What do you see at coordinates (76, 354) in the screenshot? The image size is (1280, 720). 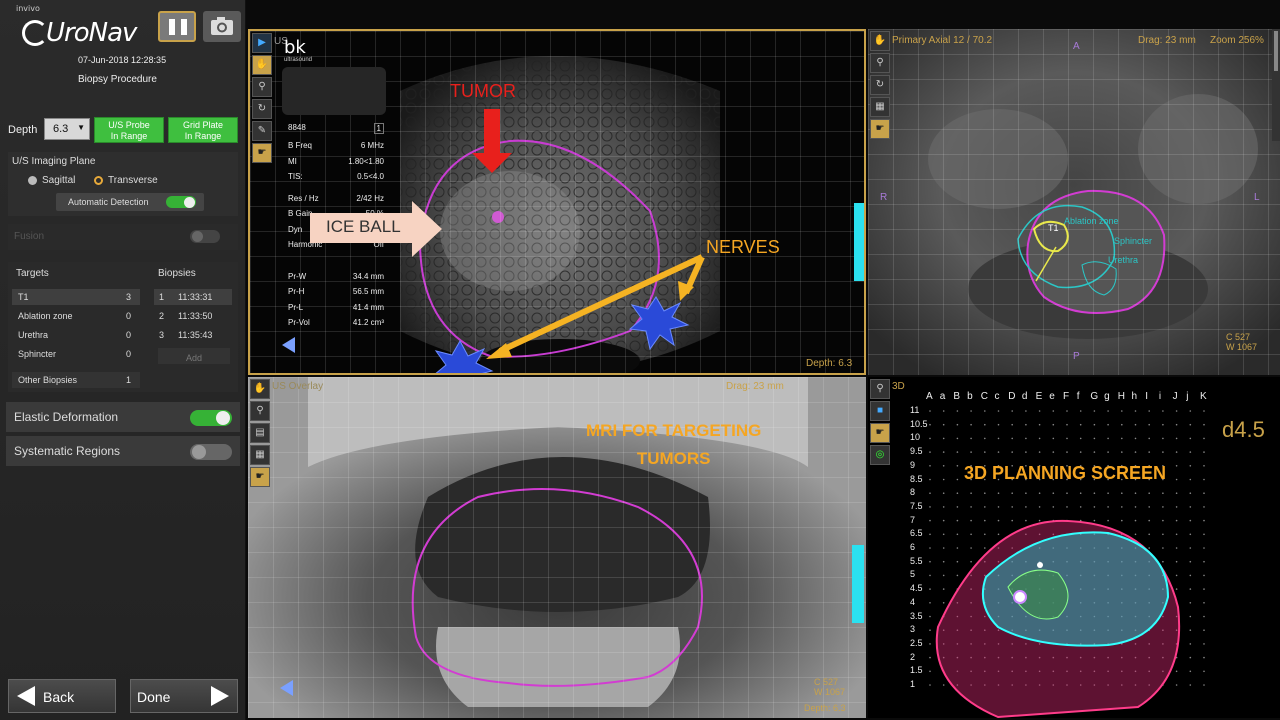 I see `target-row-sphincter: Sphincter 0` at bounding box center [76, 354].